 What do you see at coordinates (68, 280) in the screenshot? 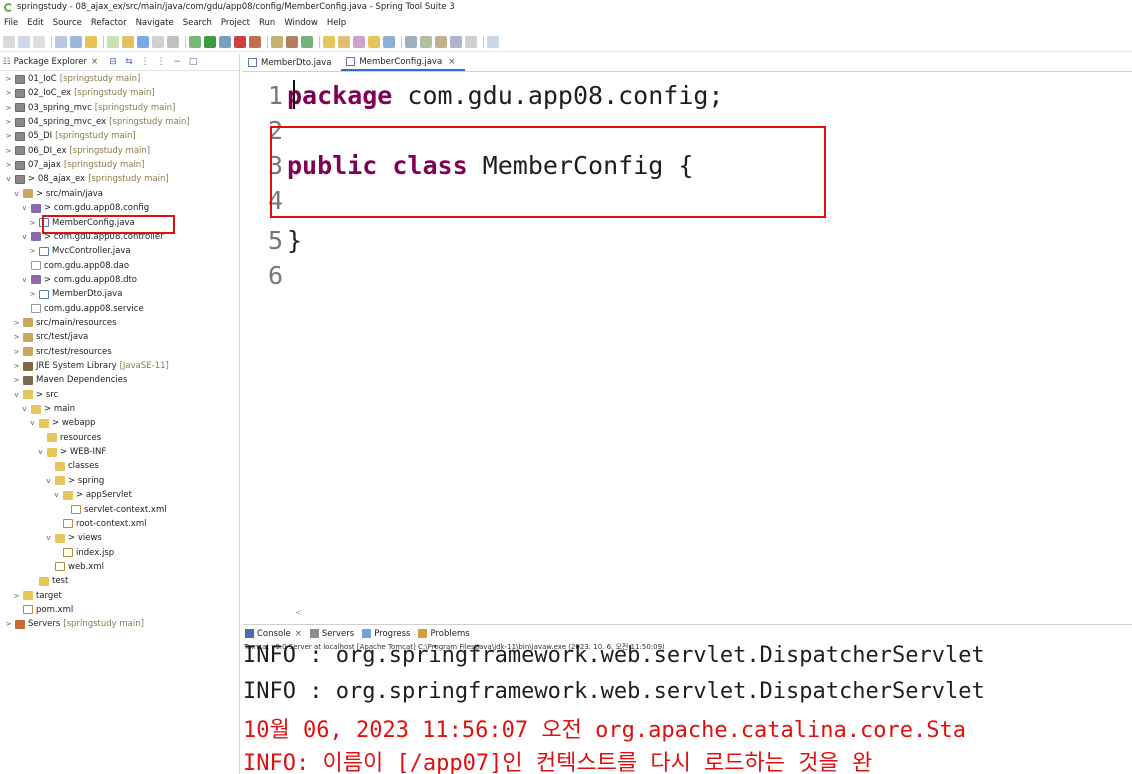
I see `tree-item: v > com.gdu.app08.dto` at bounding box center [68, 280].